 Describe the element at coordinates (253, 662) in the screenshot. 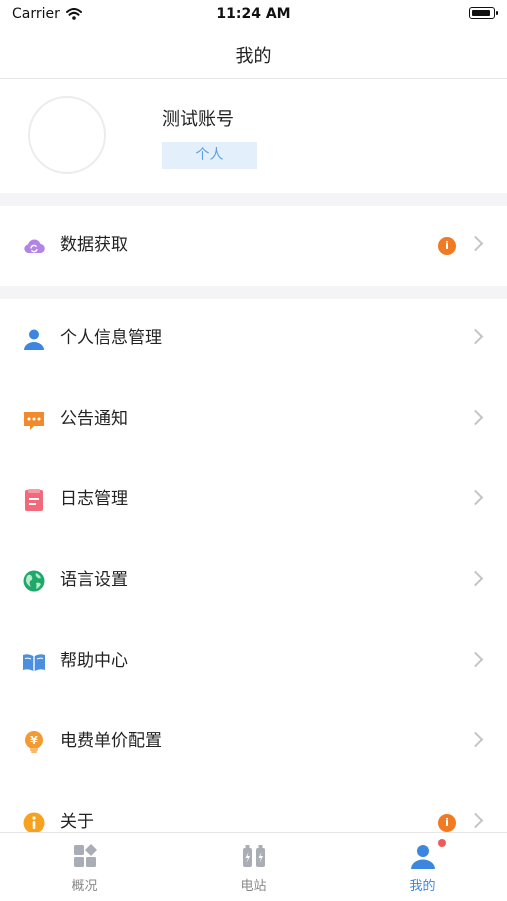

I see `menu-item-help: 帮助中心` at that location.